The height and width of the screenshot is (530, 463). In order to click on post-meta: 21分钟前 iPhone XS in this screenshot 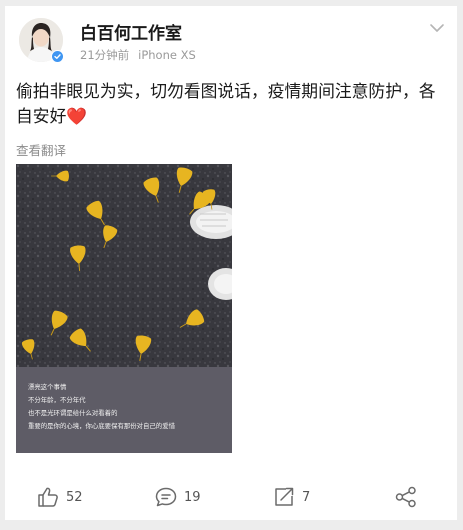, I will do `click(138, 55)`.